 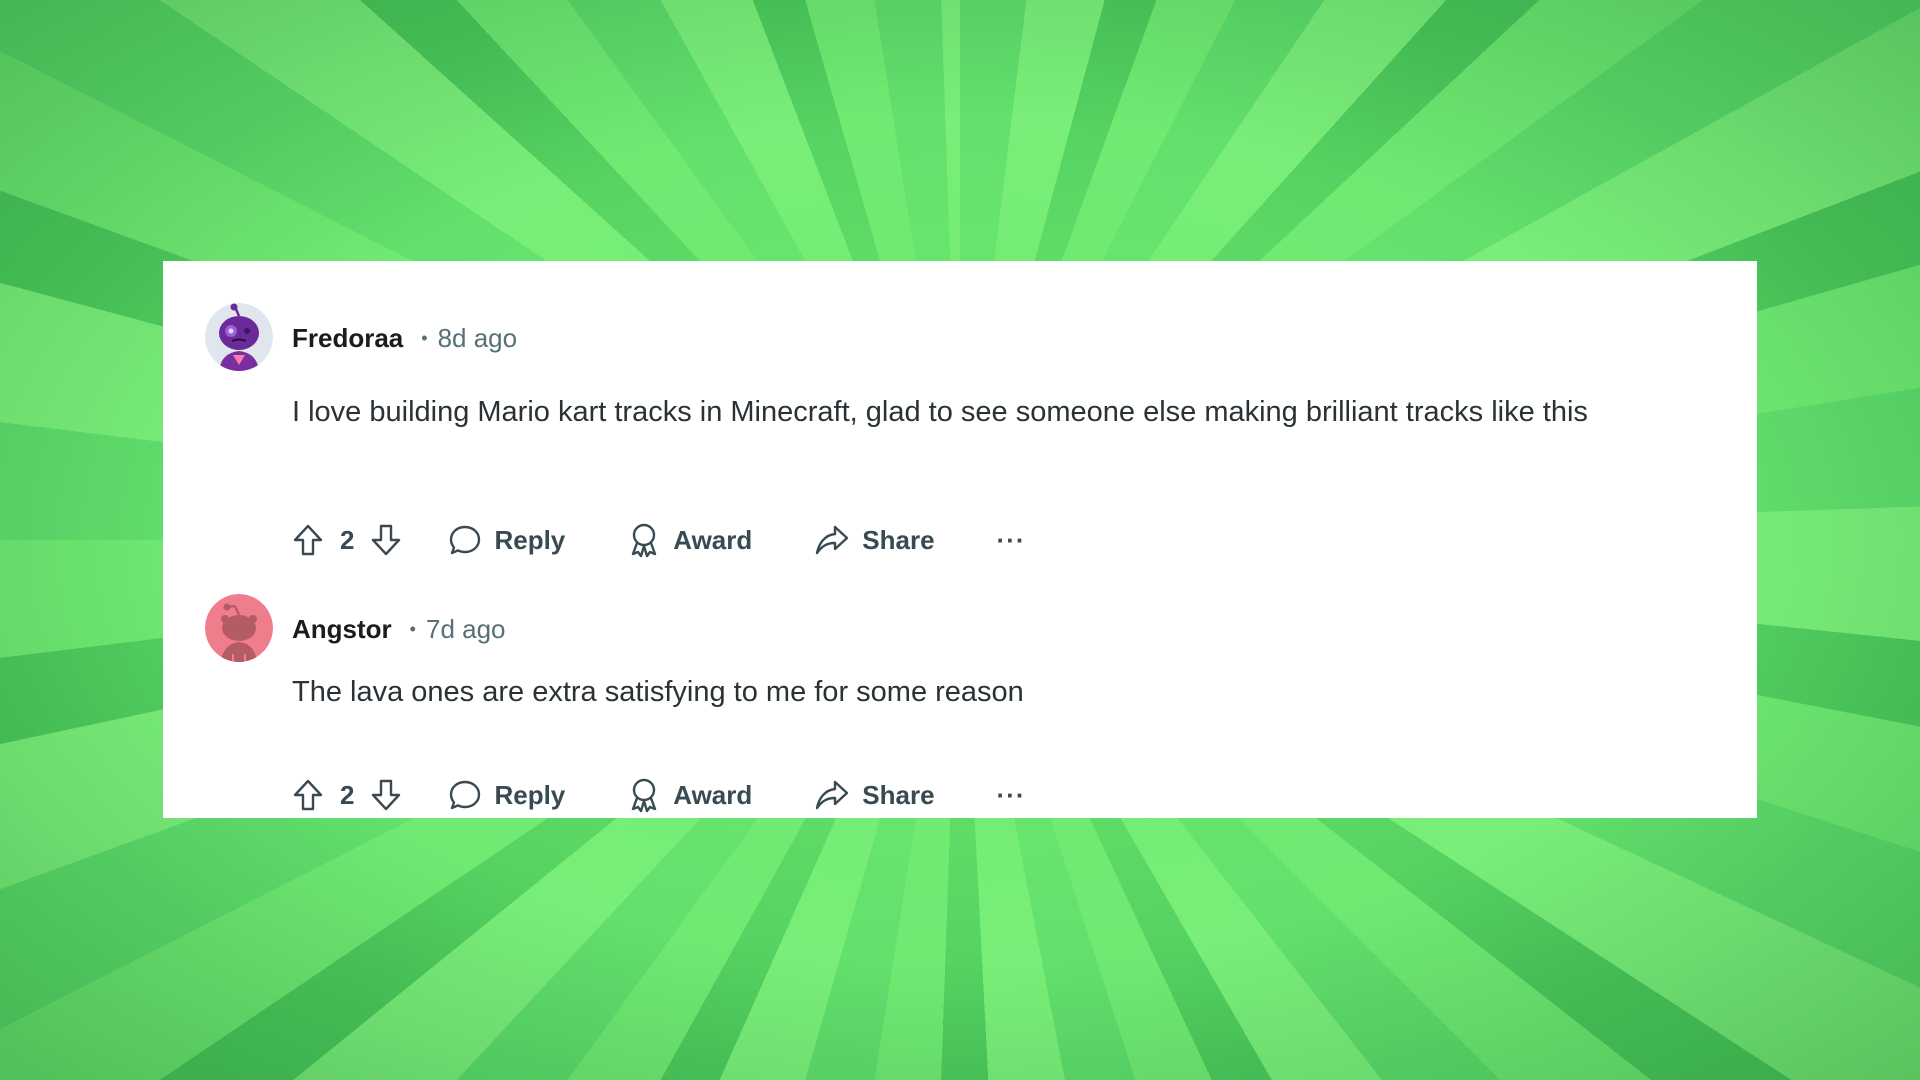 What do you see at coordinates (466, 629) in the screenshot?
I see `timestamp: 7d ago` at bounding box center [466, 629].